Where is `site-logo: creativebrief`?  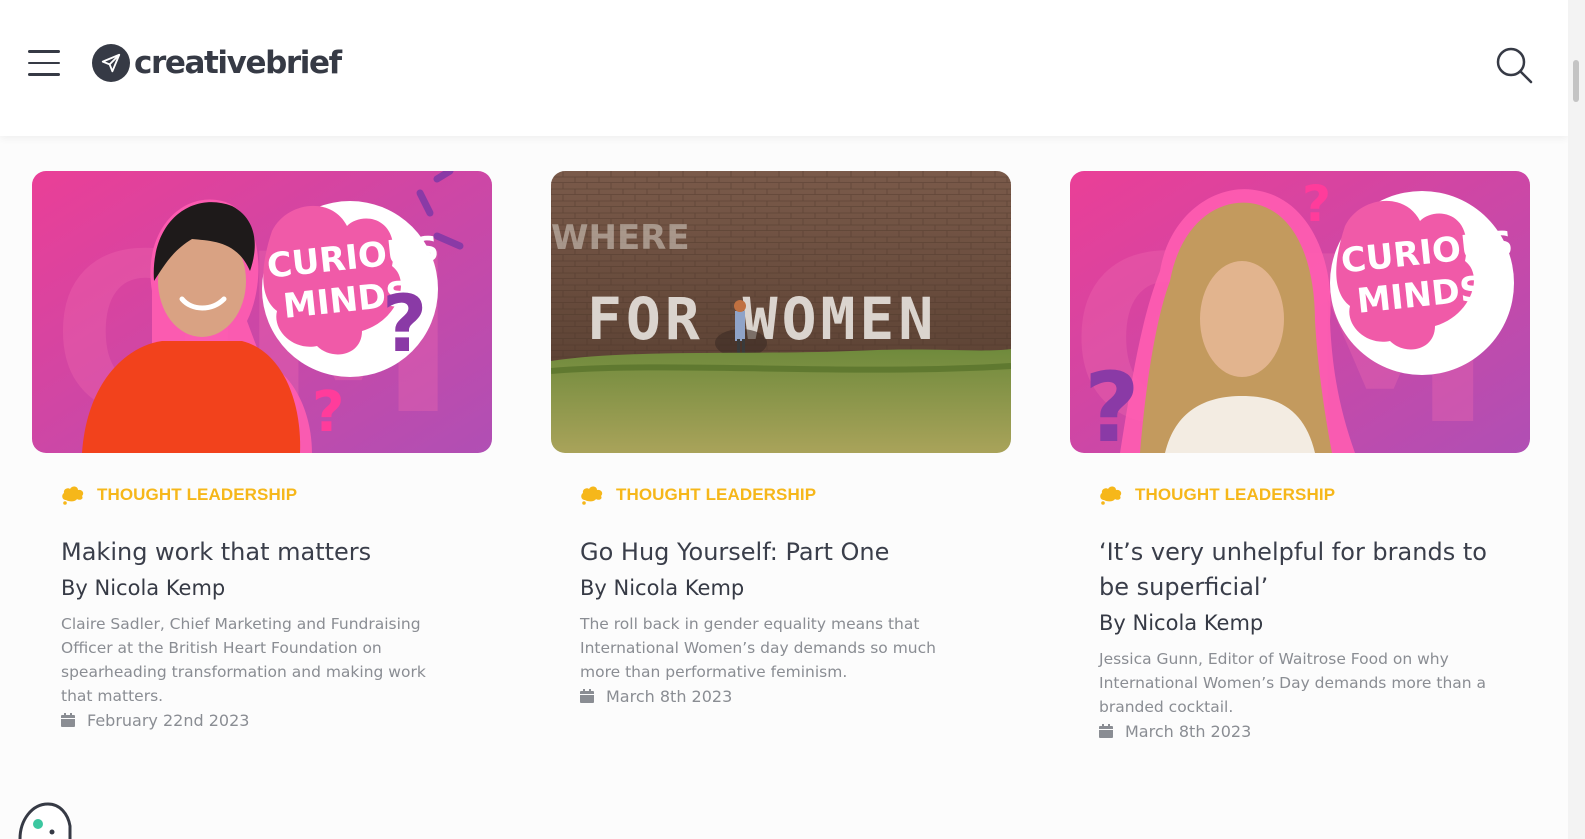 site-logo: creativebrief is located at coordinates (217, 63).